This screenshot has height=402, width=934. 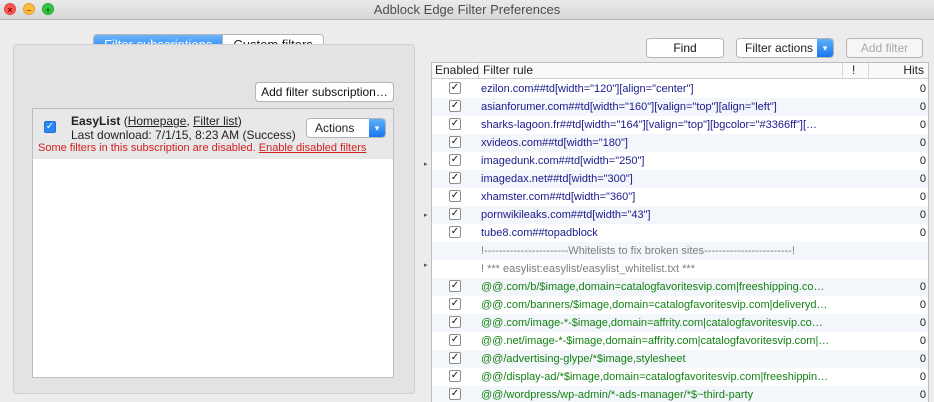 I want to click on title-bar: × – + Adblock Edge Filter Preferences, so click(x=467, y=10).